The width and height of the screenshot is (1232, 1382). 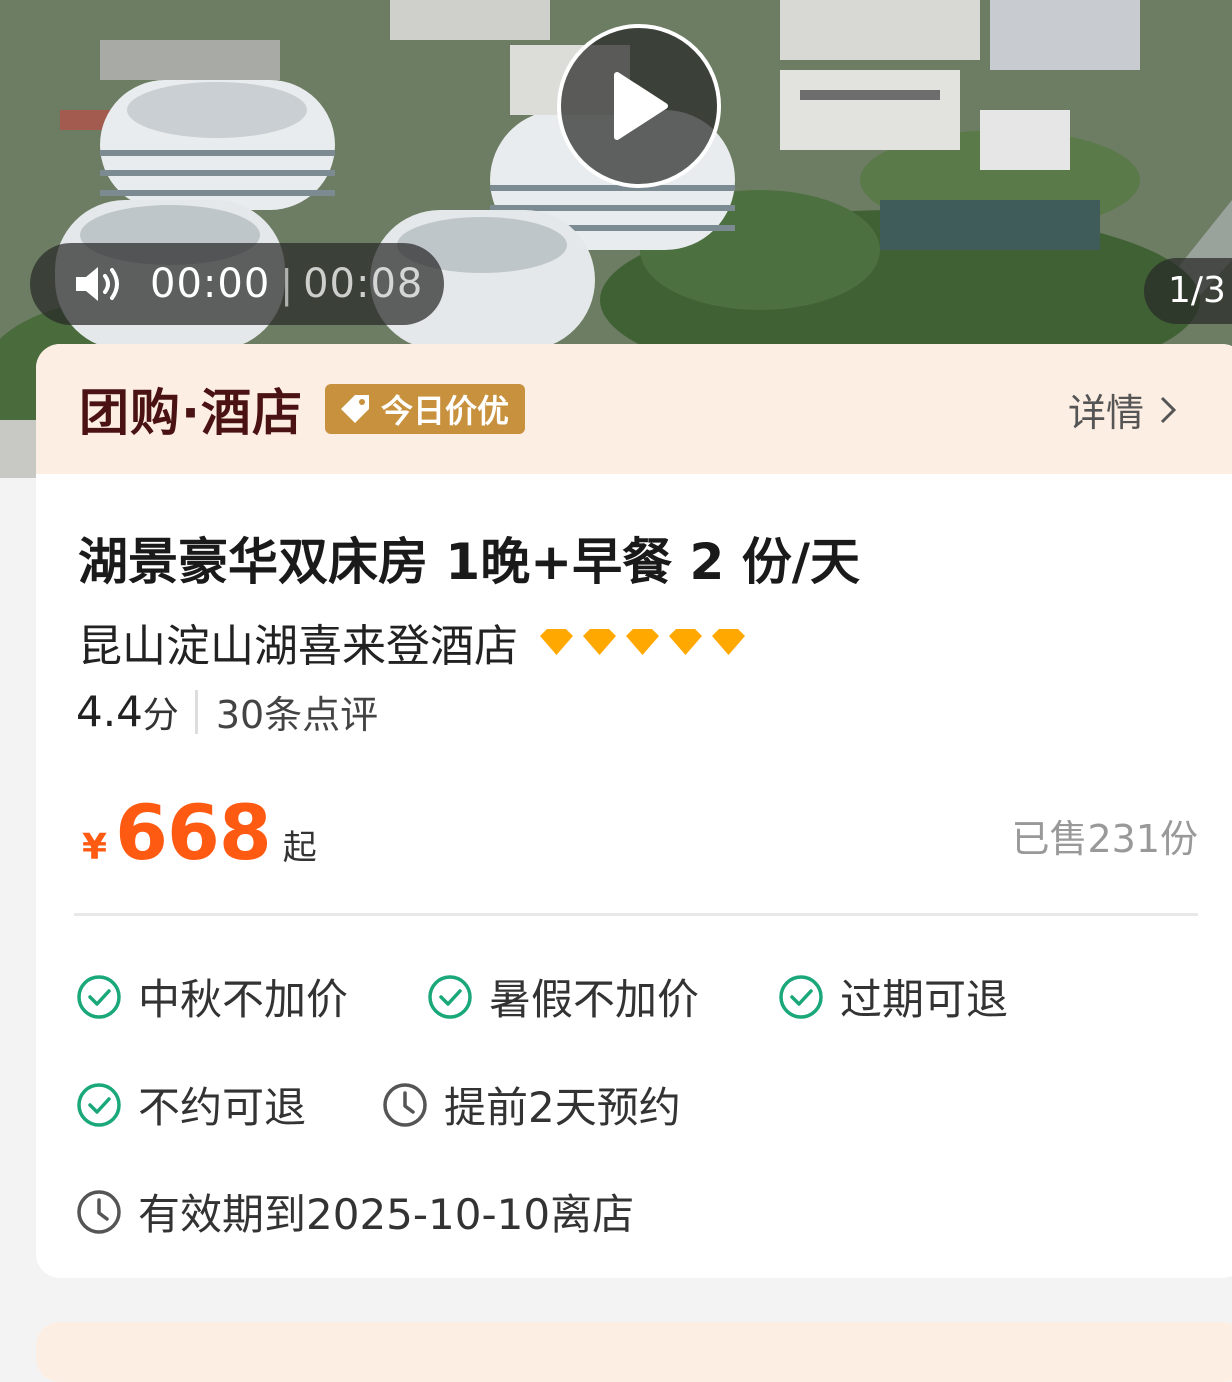 I want to click on validity-tag-label: 有效期到2025-10-10离店, so click(x=386, y=1214).